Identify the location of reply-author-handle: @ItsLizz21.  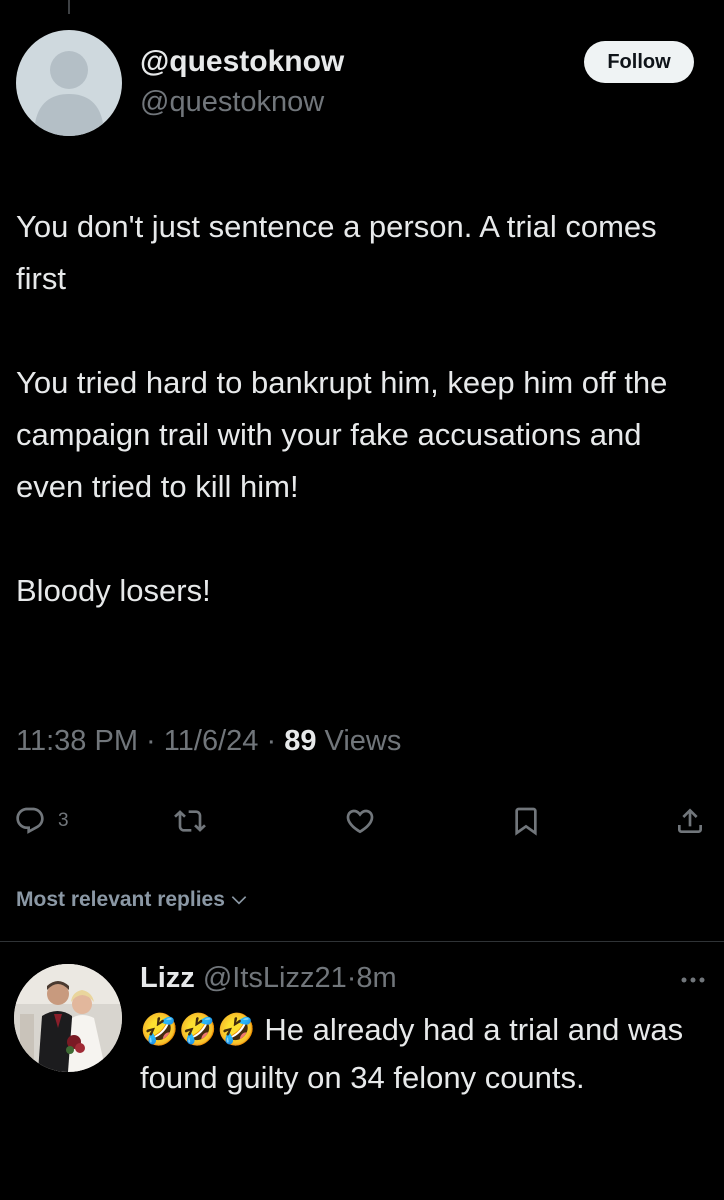
(275, 978).